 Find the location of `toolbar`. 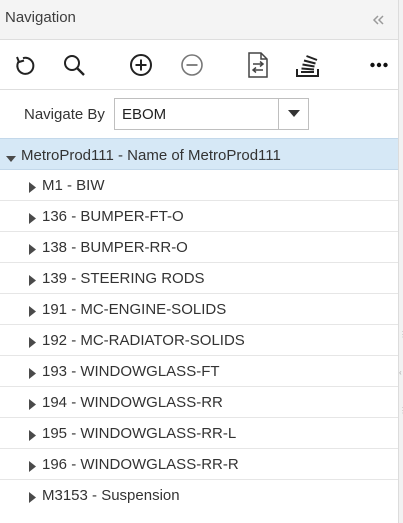

toolbar is located at coordinates (199, 65).